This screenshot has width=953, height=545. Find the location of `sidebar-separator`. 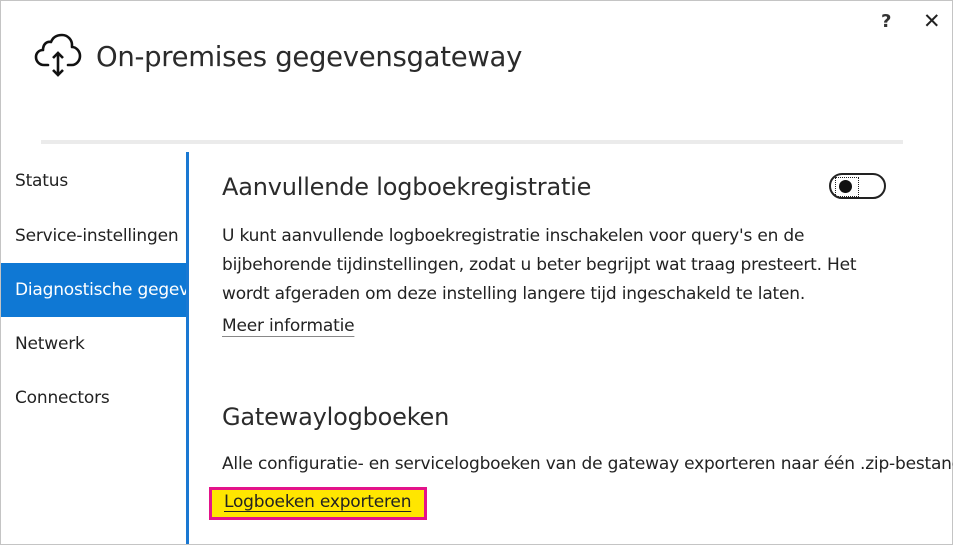

sidebar-separator is located at coordinates (187, 348).